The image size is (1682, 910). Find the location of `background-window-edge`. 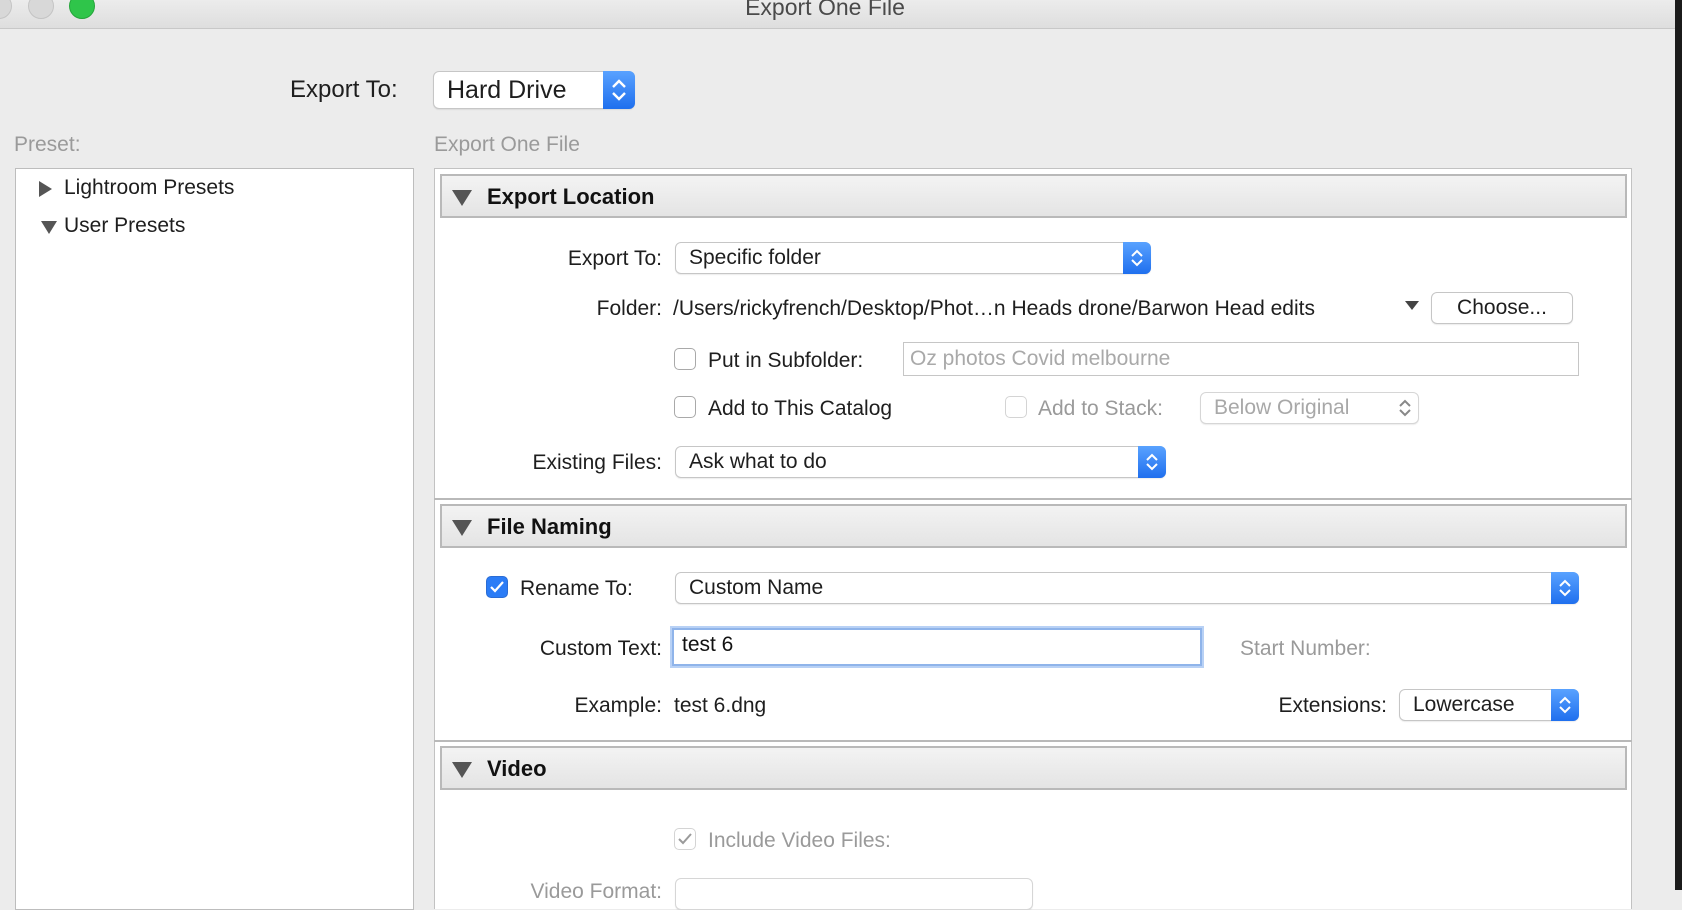

background-window-edge is located at coordinates (1678, 445).